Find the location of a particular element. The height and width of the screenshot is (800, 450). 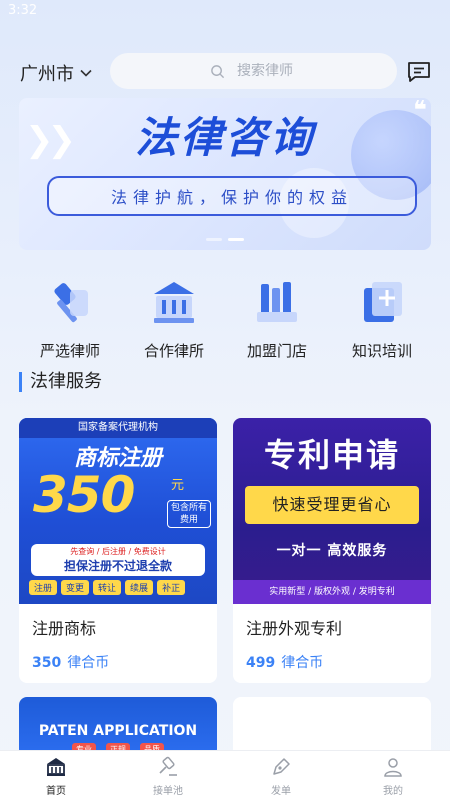

top-bar: 广州市 is located at coordinates (225, 72).